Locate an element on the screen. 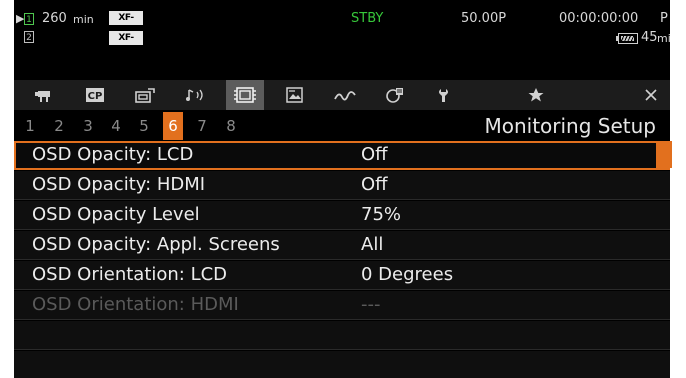 Image resolution: width=686 pixels, height=378 pixels. recording-media-icon is located at coordinates (294, 95).